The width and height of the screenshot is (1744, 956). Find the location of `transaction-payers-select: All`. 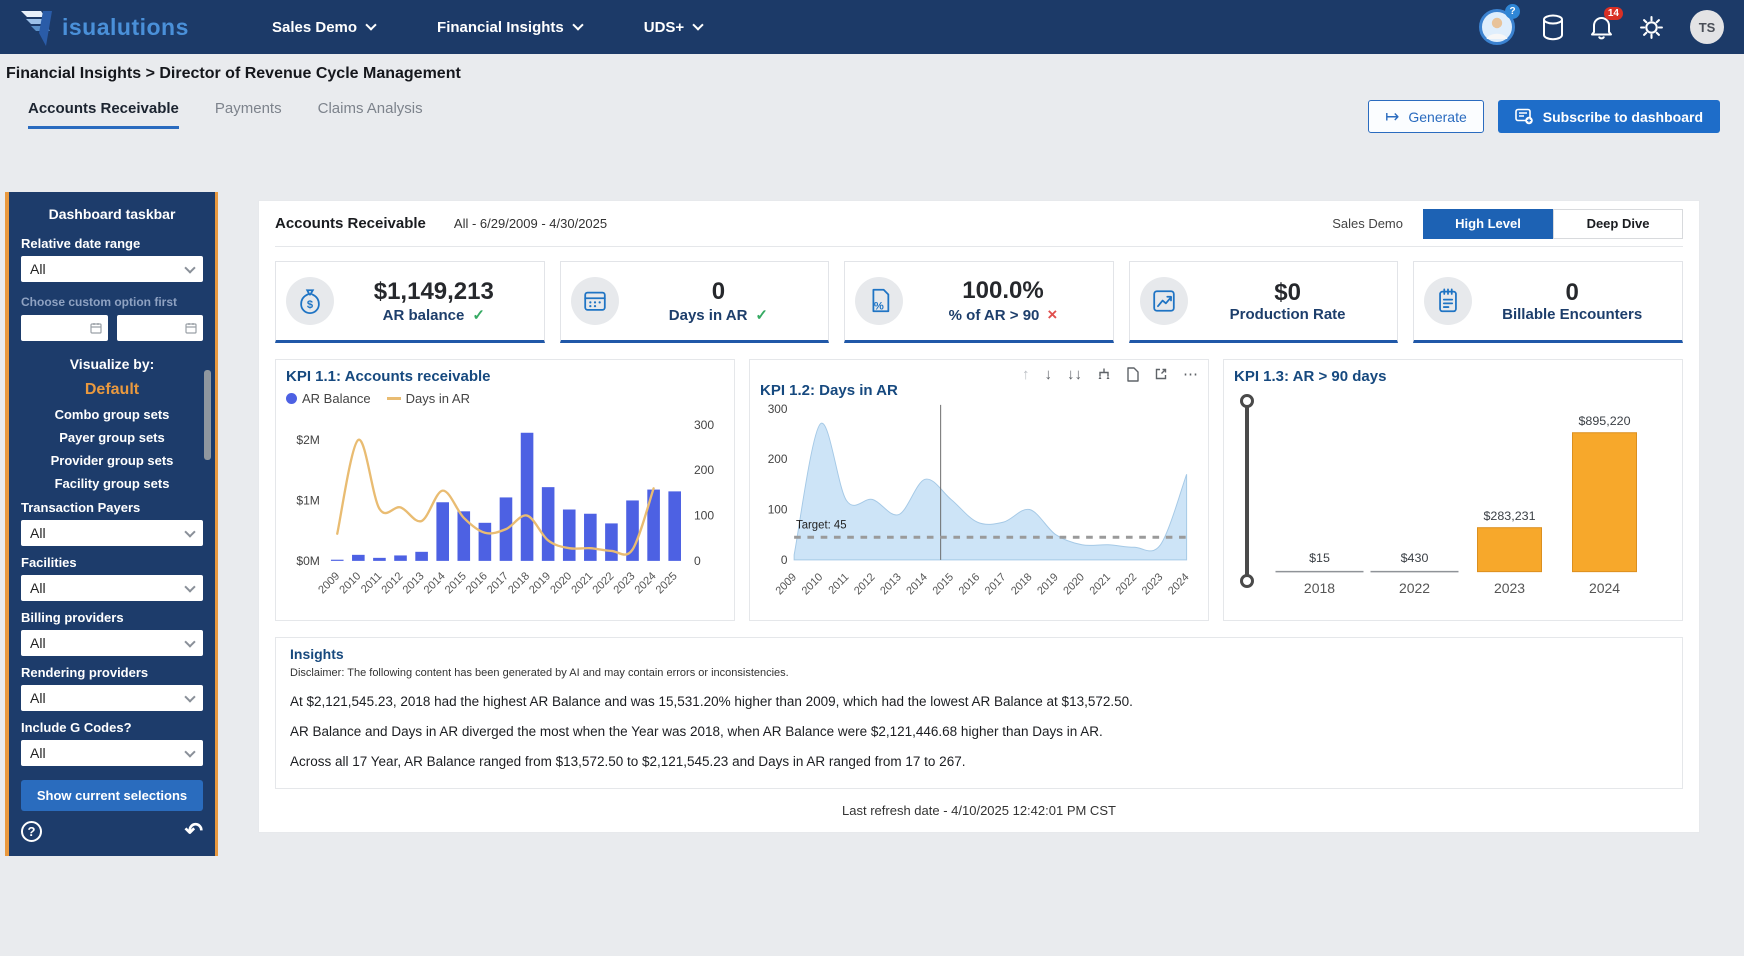

transaction-payers-select: All is located at coordinates (112, 533).